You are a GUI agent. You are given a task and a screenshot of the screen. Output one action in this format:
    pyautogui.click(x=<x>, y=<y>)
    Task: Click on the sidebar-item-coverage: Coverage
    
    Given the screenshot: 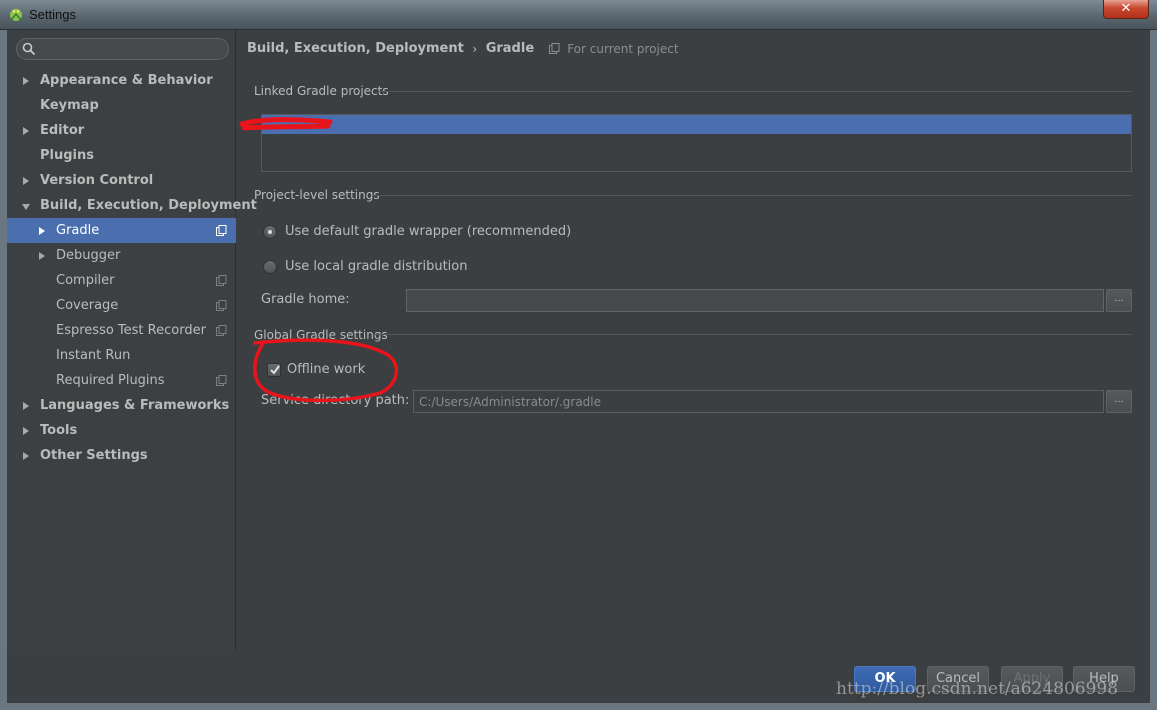 What is the action you would take?
    pyautogui.click(x=121, y=305)
    